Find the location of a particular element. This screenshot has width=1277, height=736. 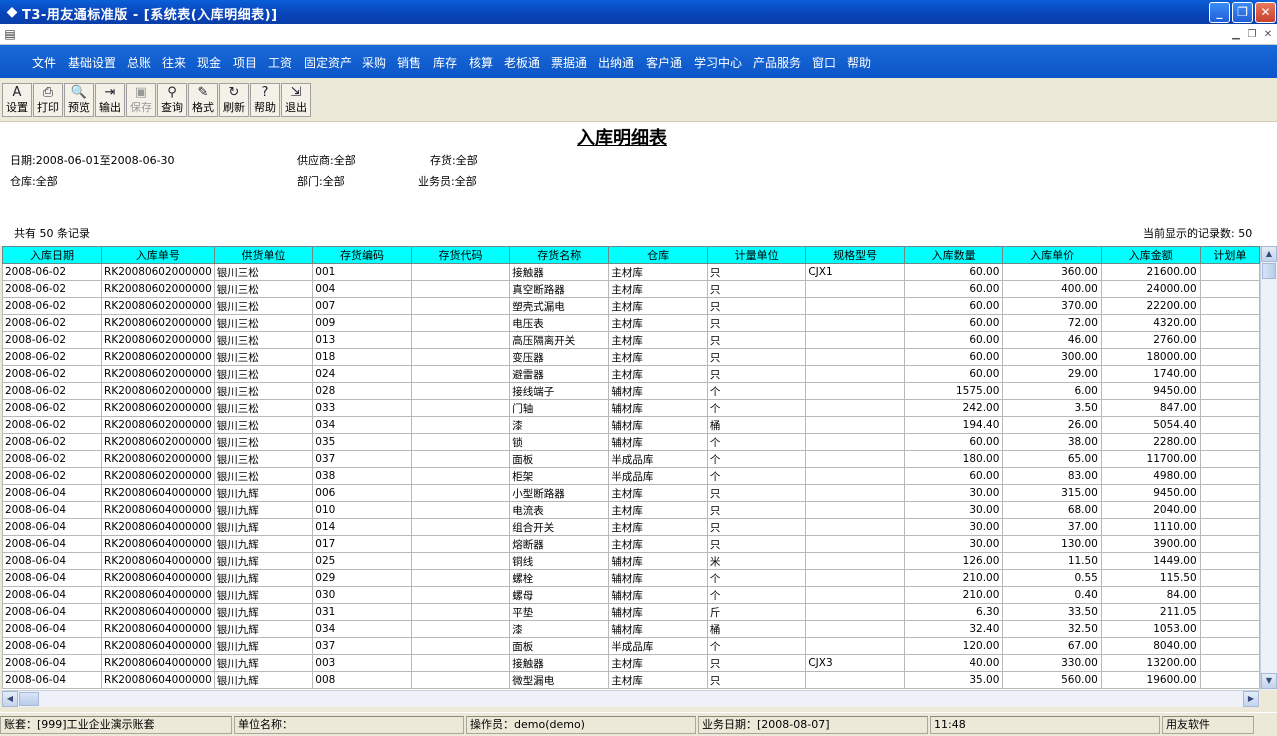

table-cell: 桶 is located at coordinates (756, 425).